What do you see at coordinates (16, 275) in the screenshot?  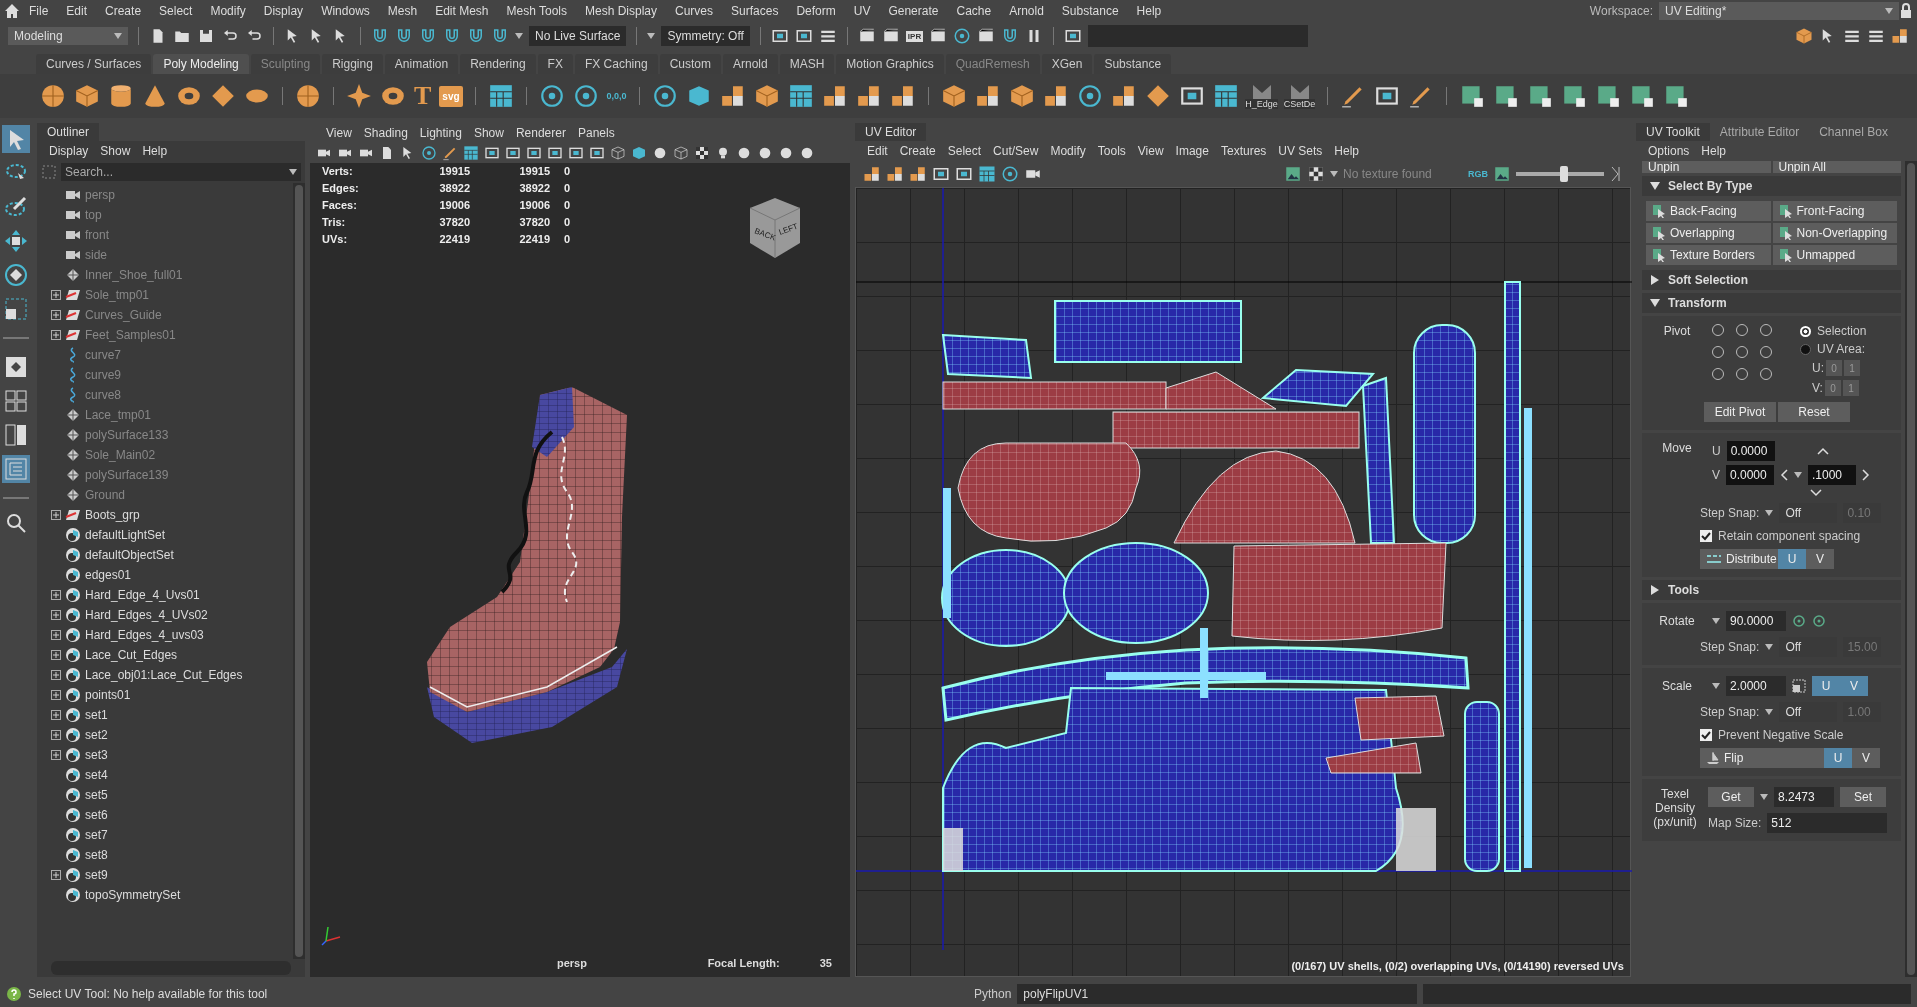 I see `rotate-icon` at bounding box center [16, 275].